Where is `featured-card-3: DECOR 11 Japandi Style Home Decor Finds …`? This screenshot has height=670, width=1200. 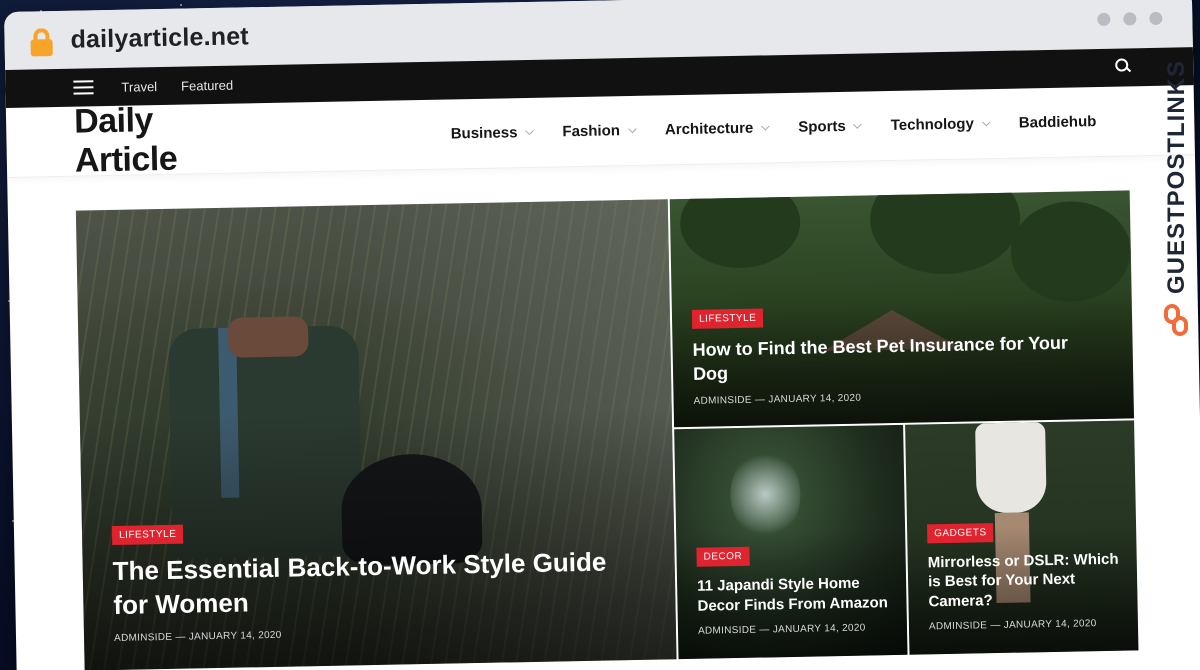 featured-card-3: DECOR 11 Japandi Style Home Decor Finds … is located at coordinates (791, 542).